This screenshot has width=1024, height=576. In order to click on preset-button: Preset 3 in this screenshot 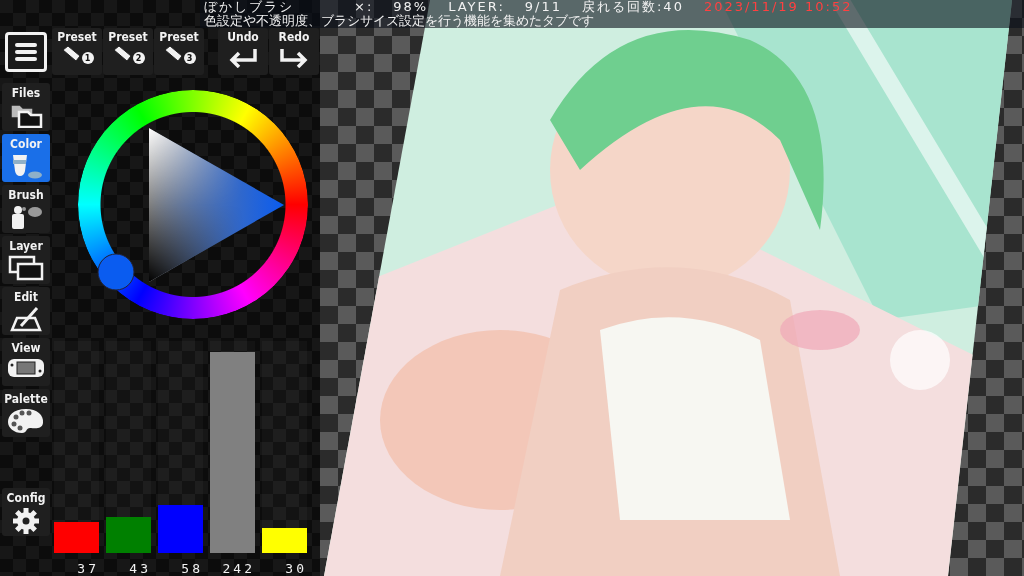, I will do `click(179, 51)`.